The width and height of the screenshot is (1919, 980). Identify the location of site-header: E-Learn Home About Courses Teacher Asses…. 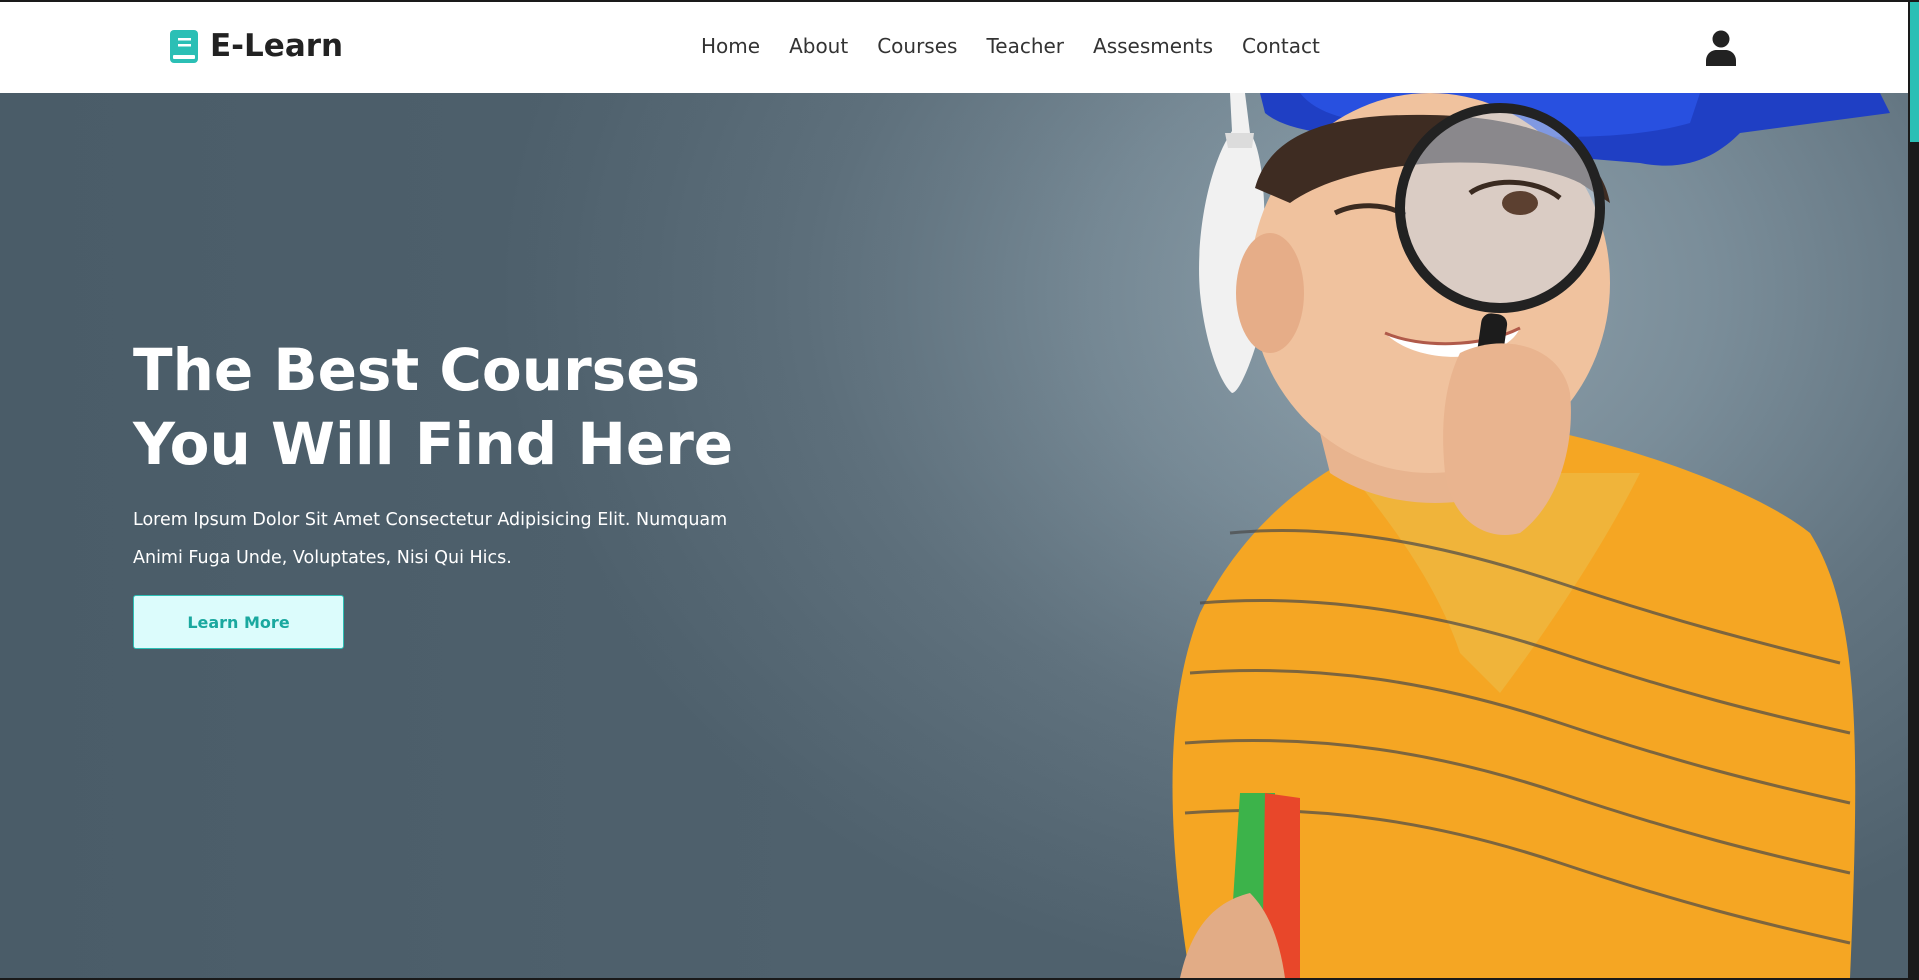
(954, 47).